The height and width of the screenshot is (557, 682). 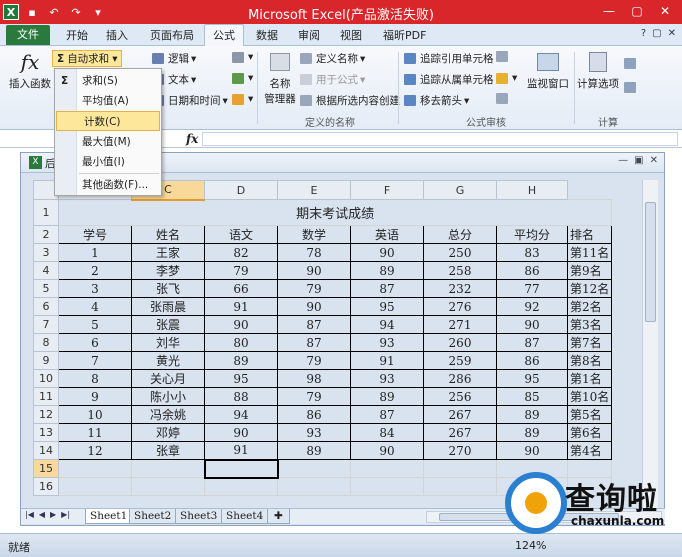 I want to click on more-functions-button: ▾, so click(x=242, y=99).